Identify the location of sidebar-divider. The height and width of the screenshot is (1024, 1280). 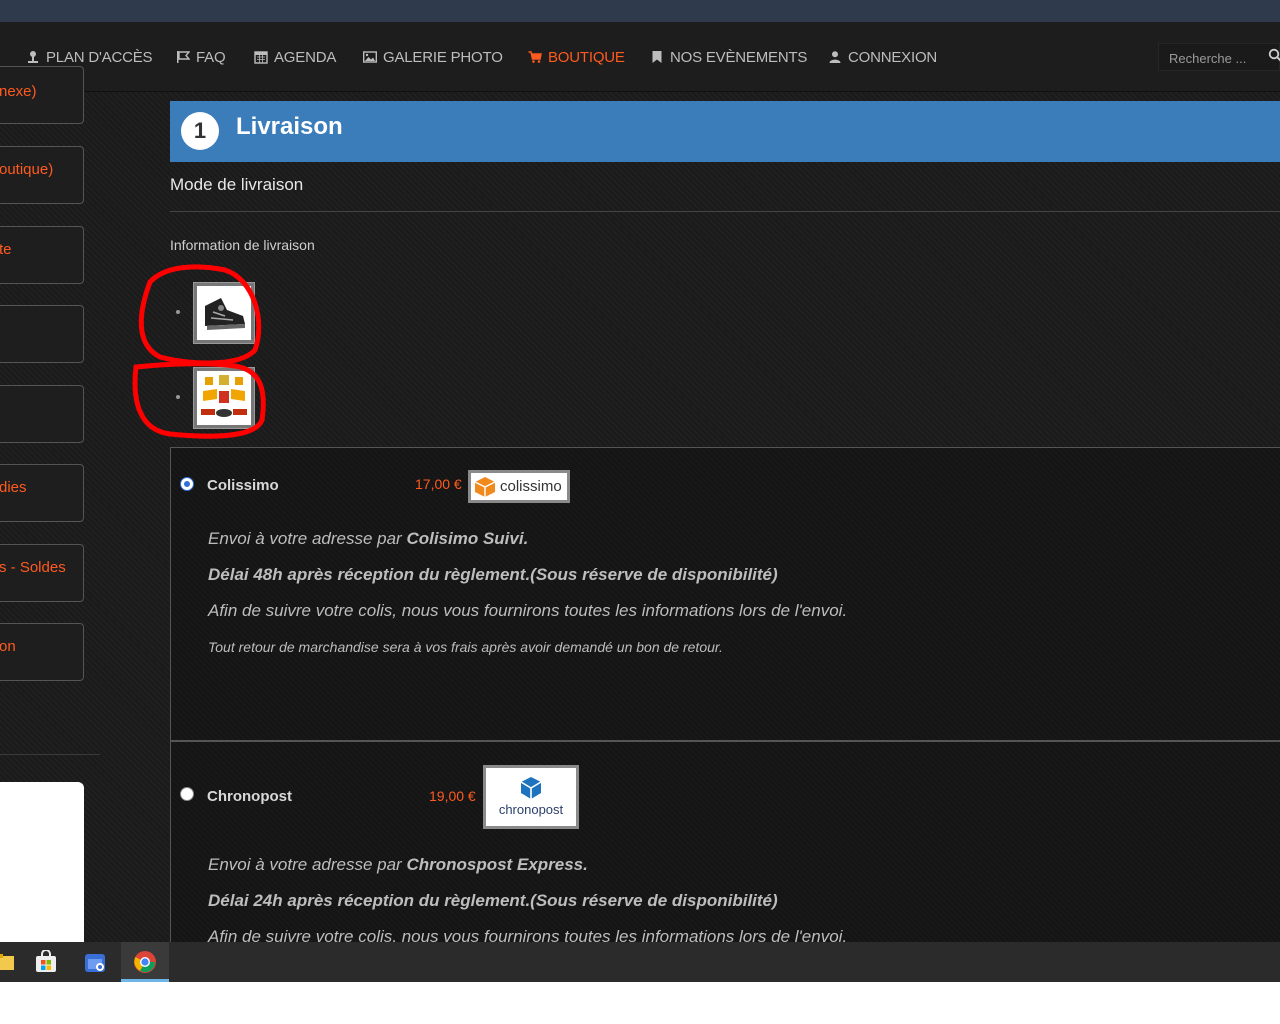
(50, 754).